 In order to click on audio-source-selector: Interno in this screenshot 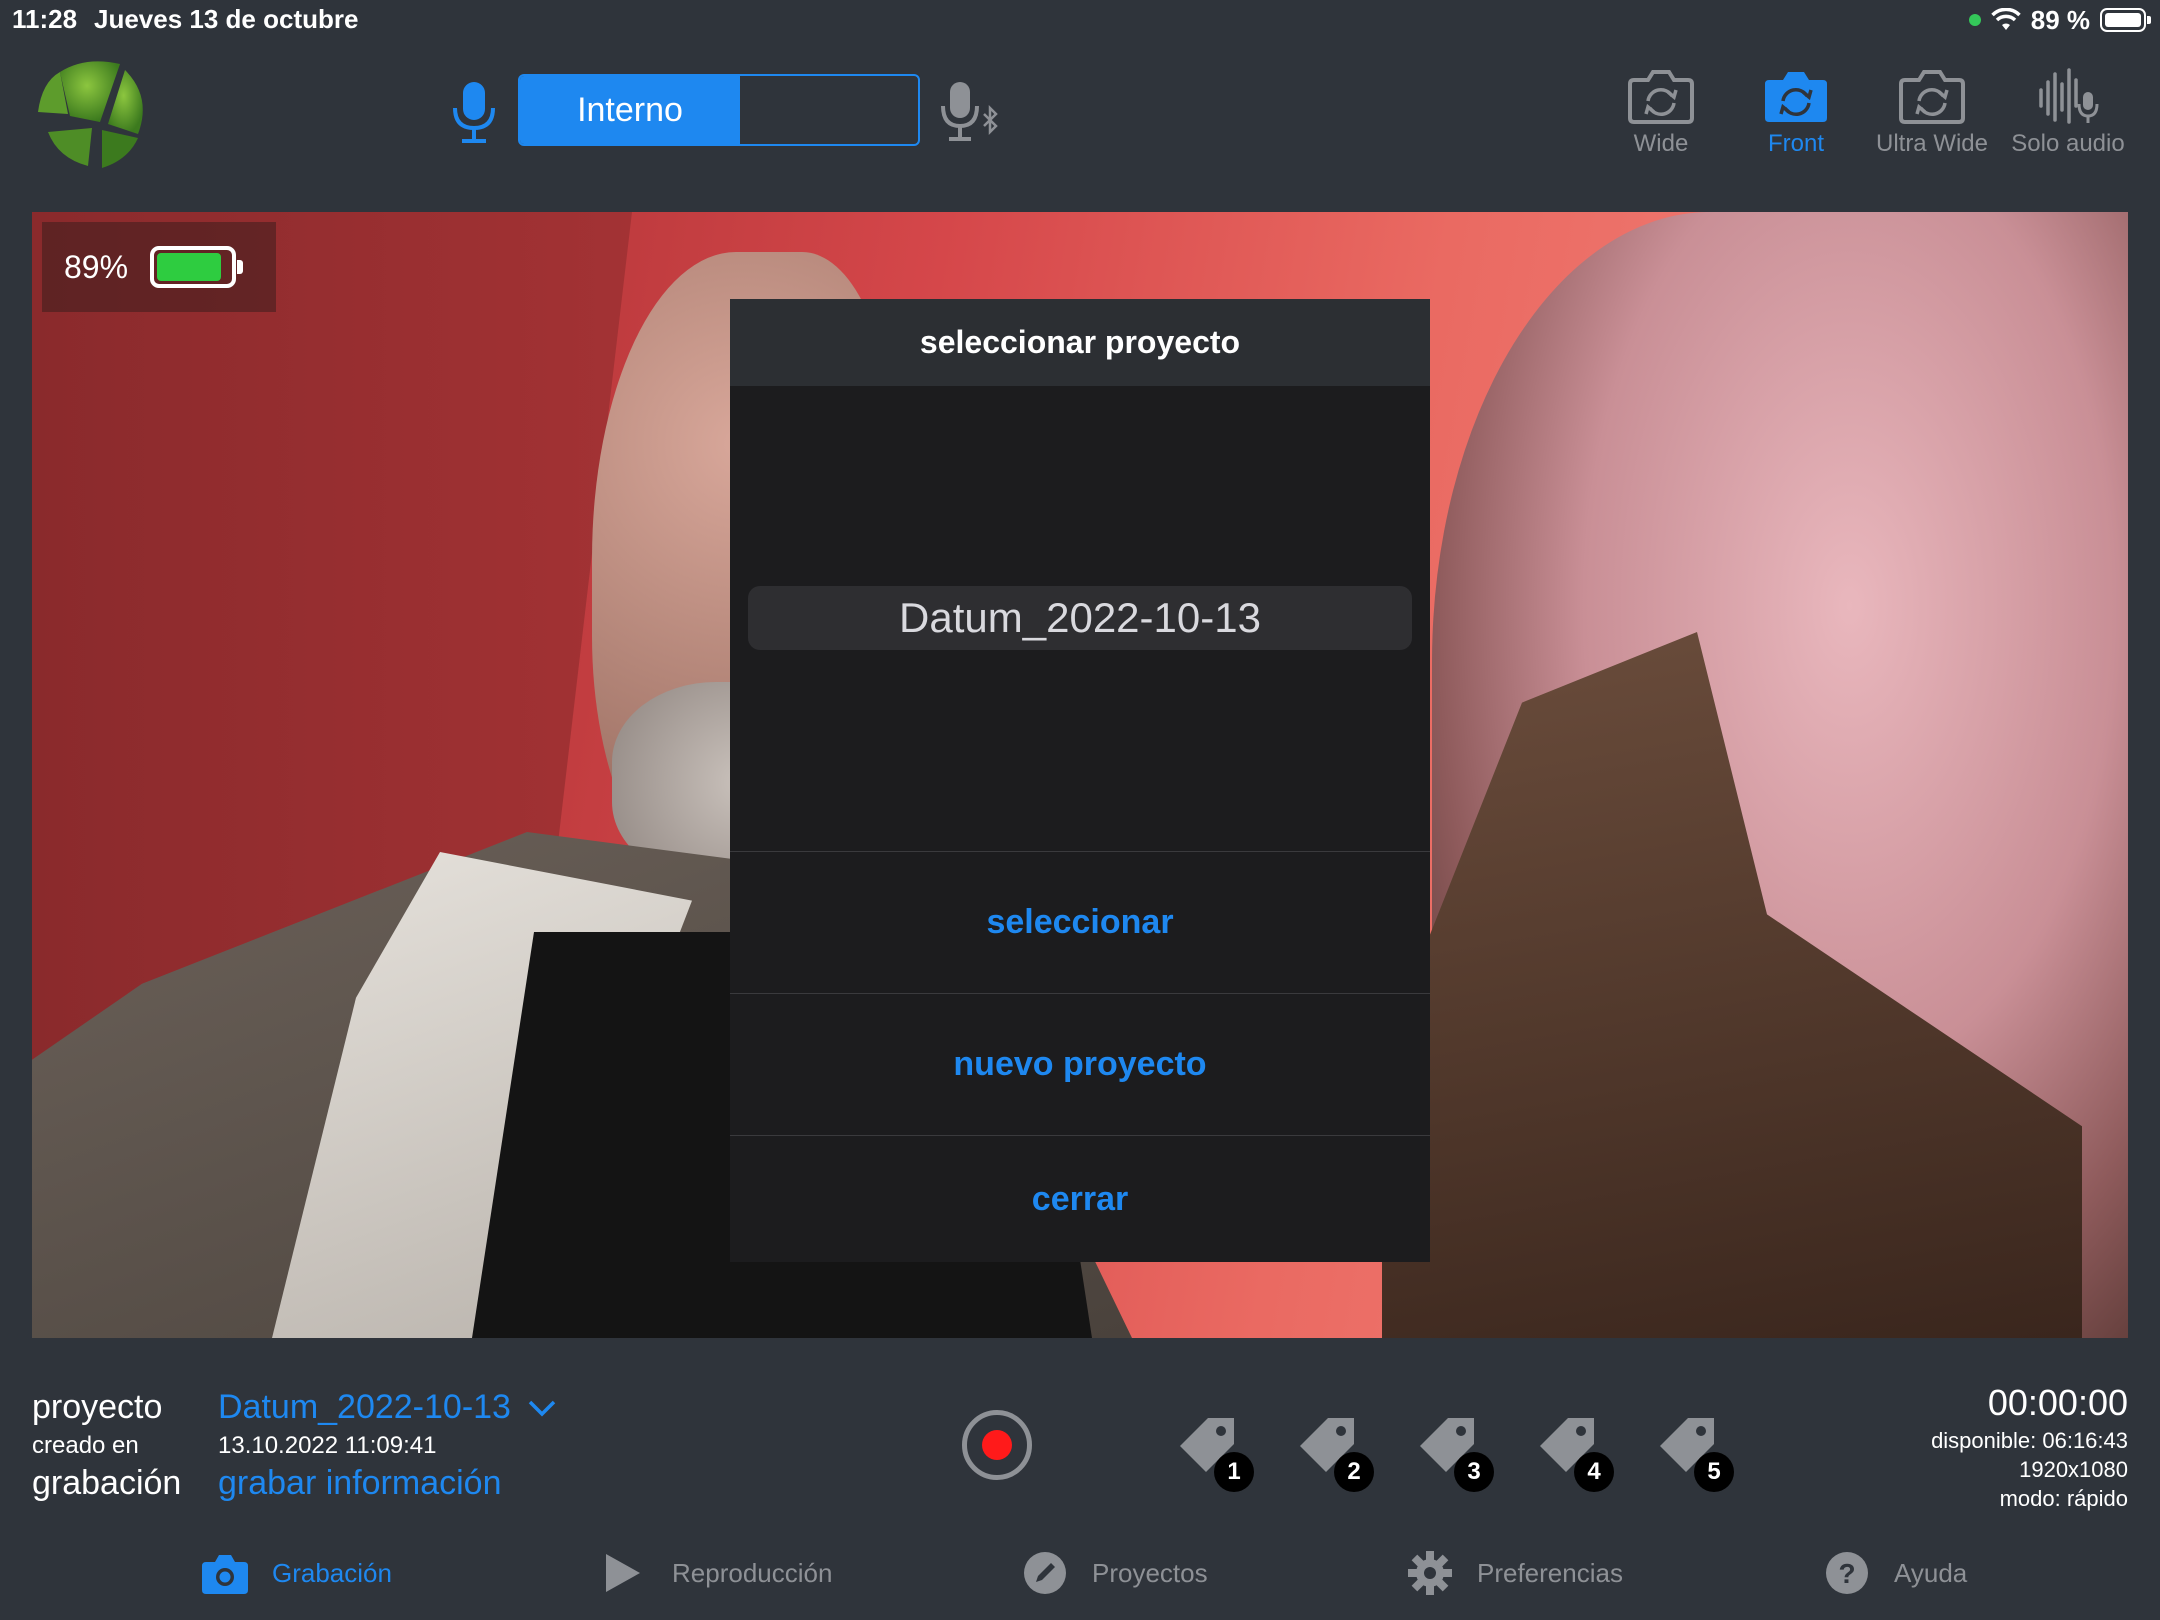, I will do `click(719, 110)`.